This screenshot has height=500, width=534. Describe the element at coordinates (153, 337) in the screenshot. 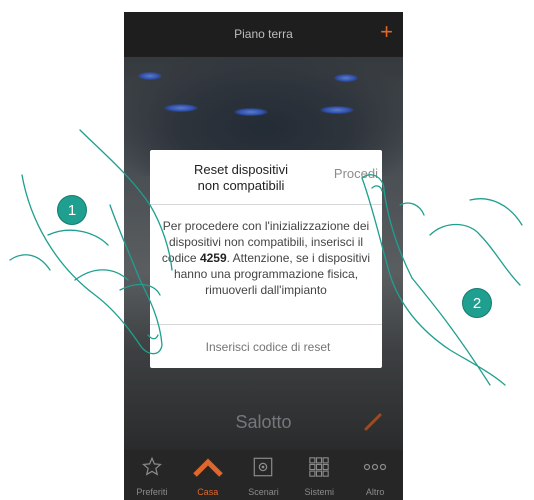

I see `left-nail-outline` at that location.